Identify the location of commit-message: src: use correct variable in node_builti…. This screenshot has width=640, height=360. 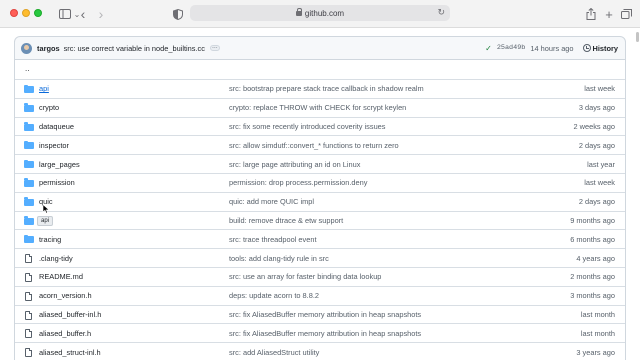
(134, 48).